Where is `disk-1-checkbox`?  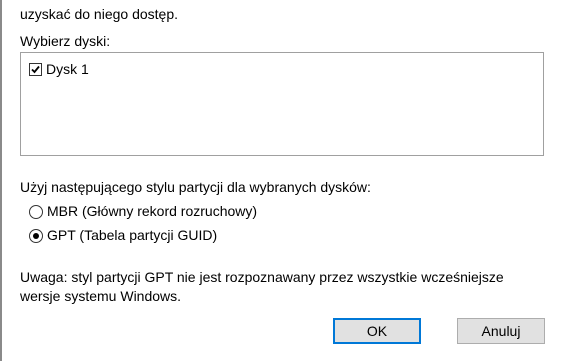 disk-1-checkbox is located at coordinates (35, 69).